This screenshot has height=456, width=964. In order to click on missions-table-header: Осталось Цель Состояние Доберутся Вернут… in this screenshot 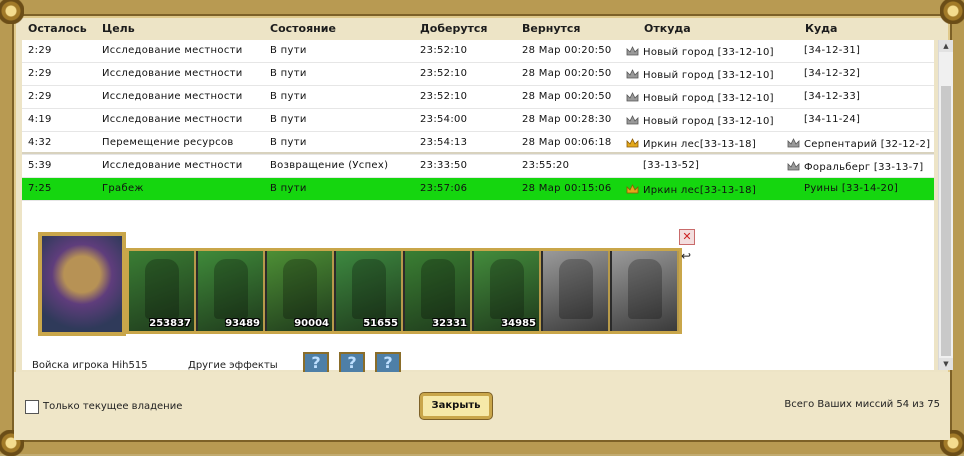, I will do `click(478, 28)`.